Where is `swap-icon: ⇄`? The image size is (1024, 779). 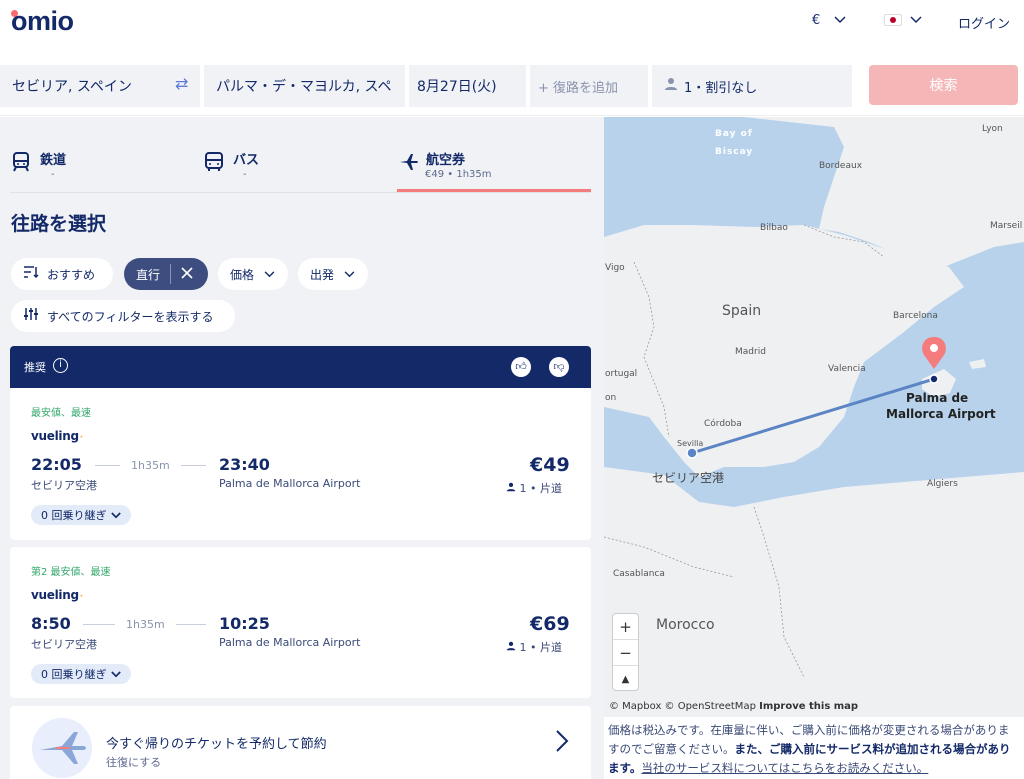
swap-icon: ⇄ is located at coordinates (181, 83).